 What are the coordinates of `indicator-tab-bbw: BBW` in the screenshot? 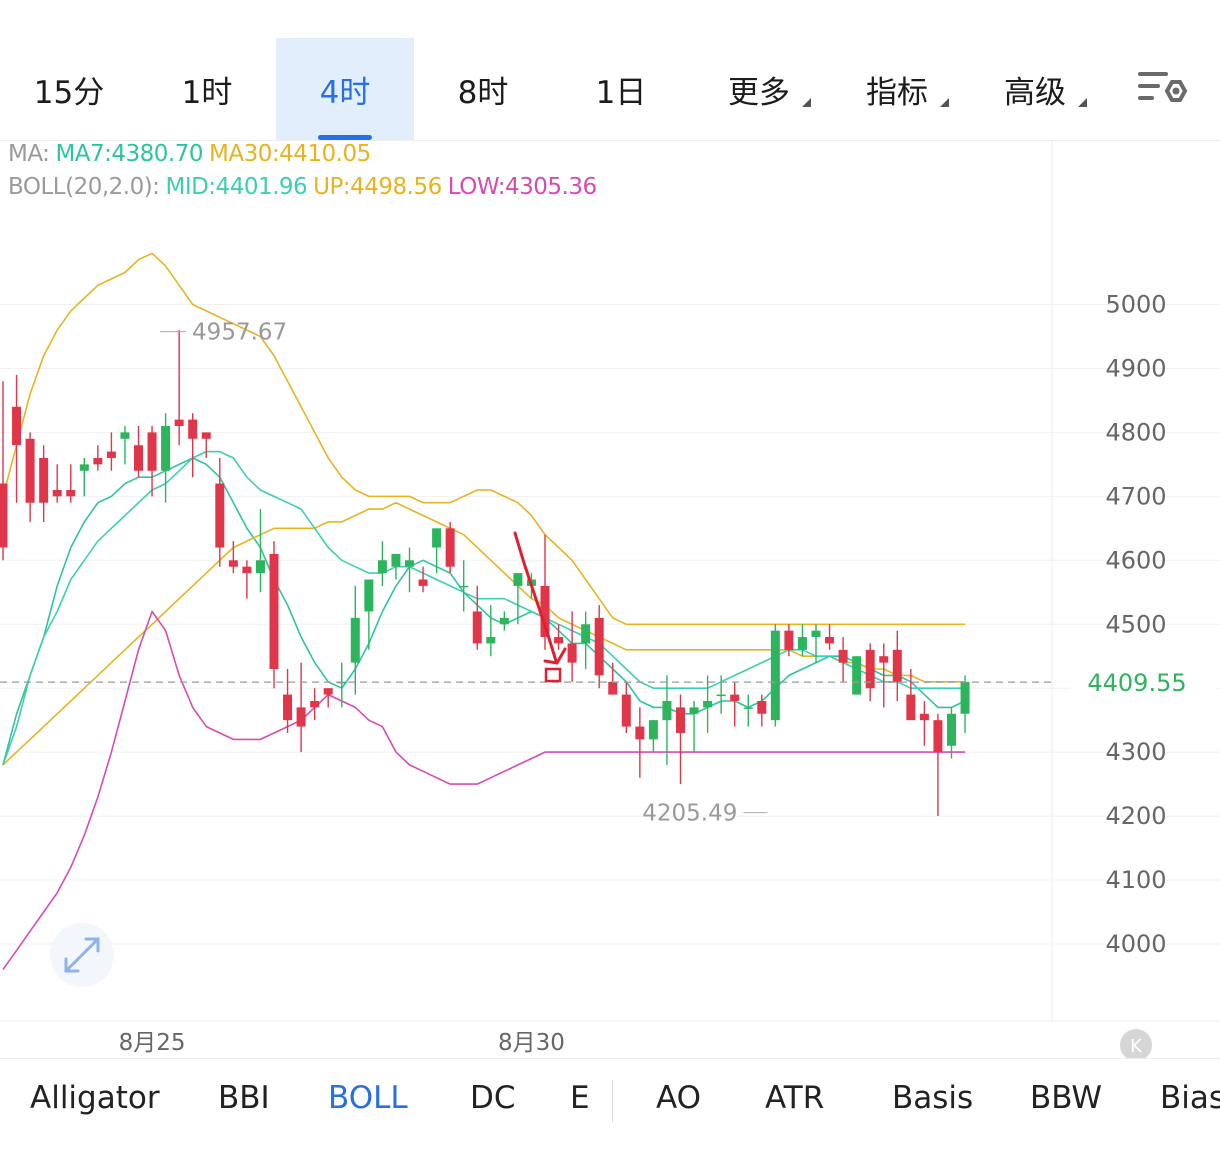 It's located at (1066, 1098).